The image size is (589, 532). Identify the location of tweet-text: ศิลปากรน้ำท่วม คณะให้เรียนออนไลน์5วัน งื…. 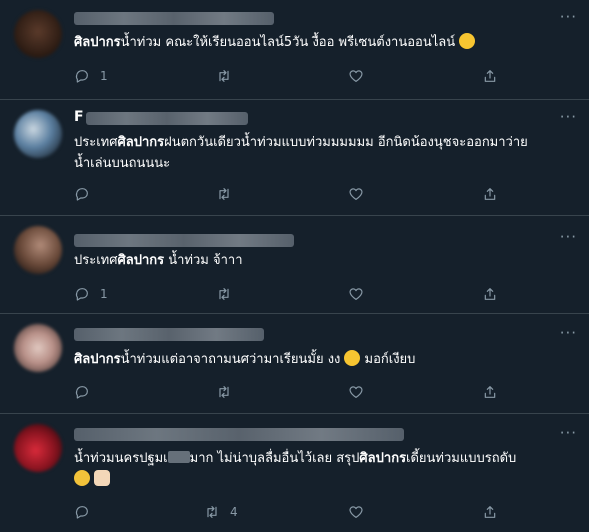
(325, 42).